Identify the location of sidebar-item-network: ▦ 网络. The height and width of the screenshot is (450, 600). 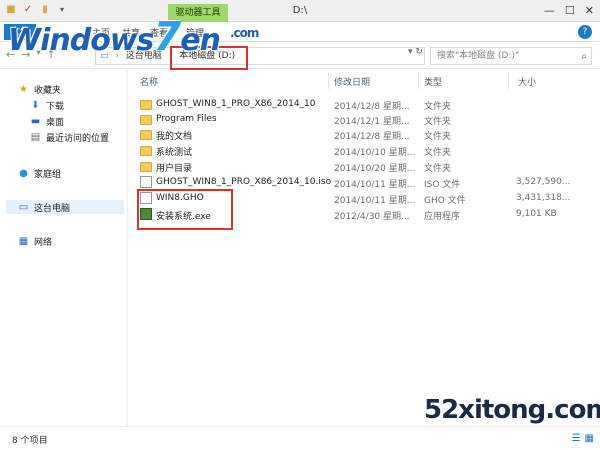
(35, 241).